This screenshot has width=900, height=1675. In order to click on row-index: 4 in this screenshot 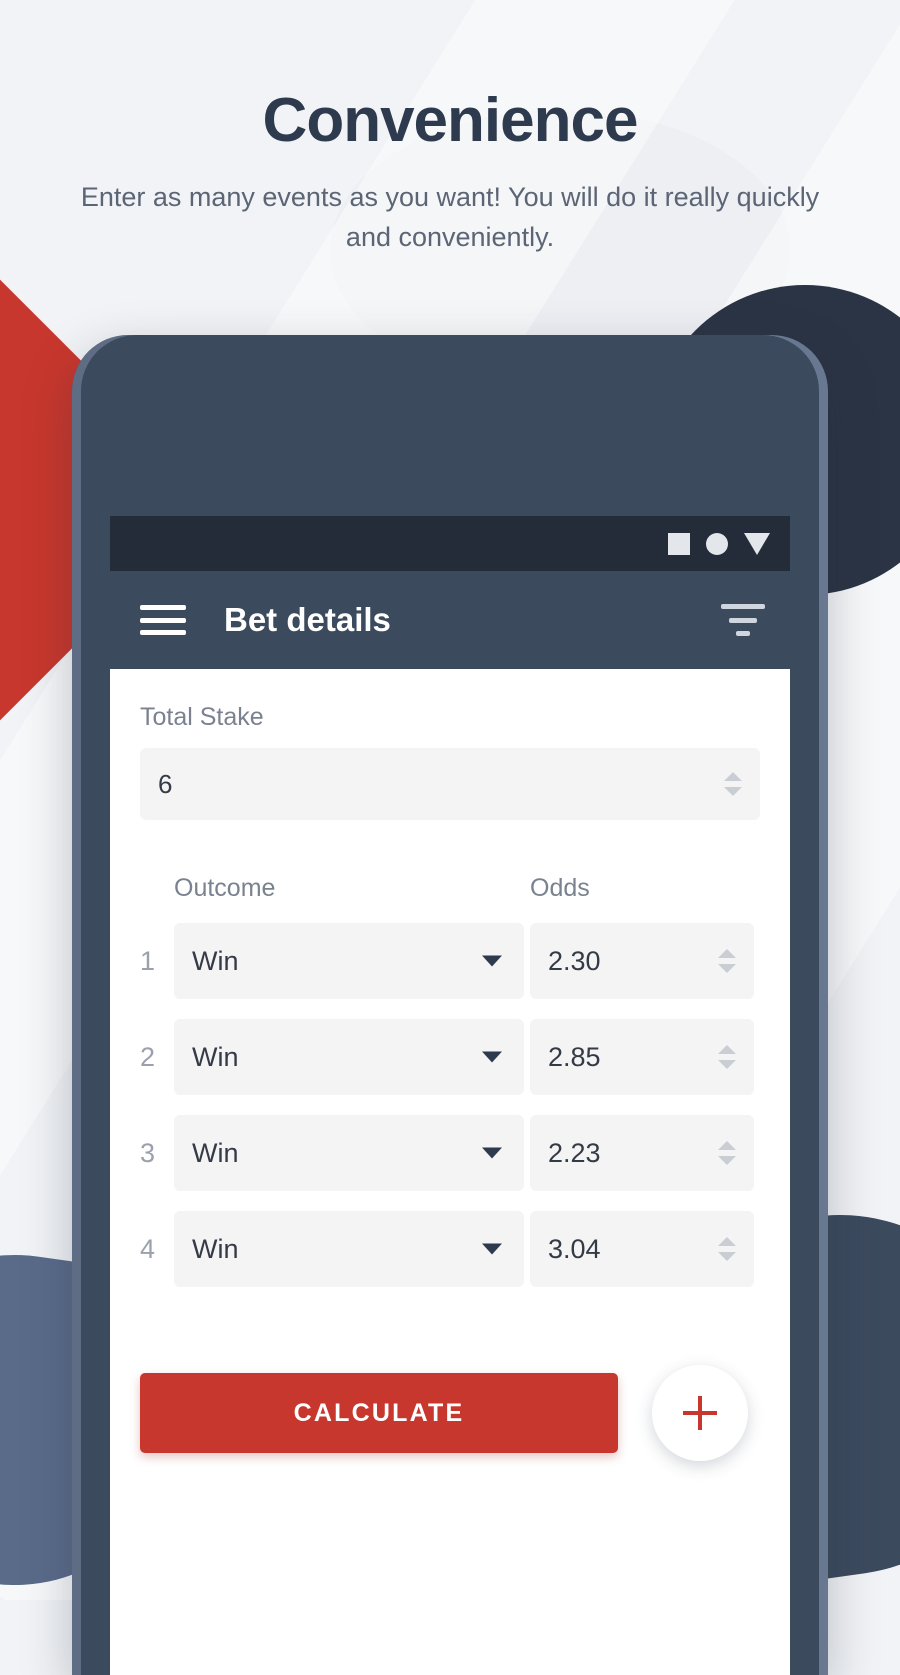, I will do `click(148, 1248)`.